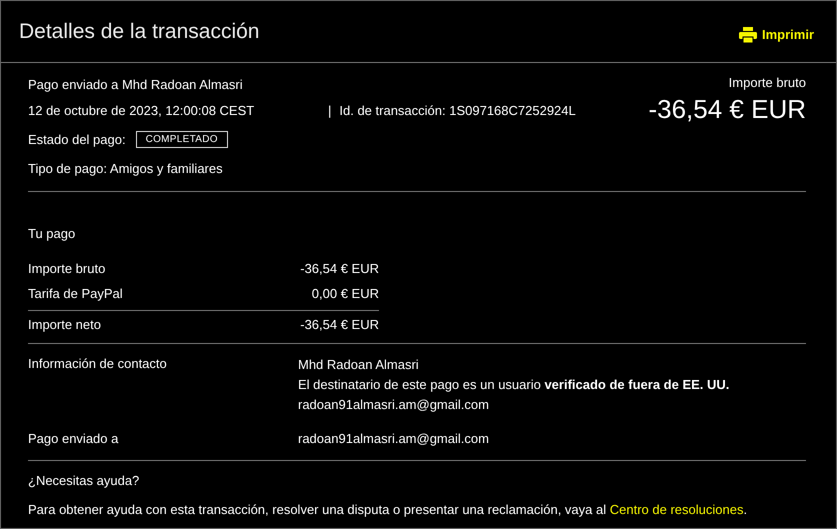 This screenshot has width=837, height=529. Describe the element at coordinates (52, 233) in the screenshot. I see `section-title: Tu pago` at that location.